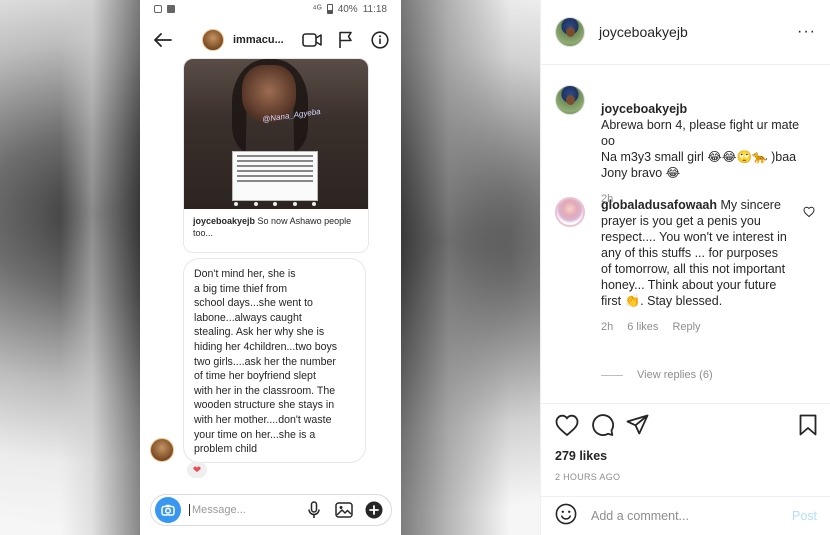 The height and width of the screenshot is (535, 830). I want to click on battery-icon, so click(329, 9).